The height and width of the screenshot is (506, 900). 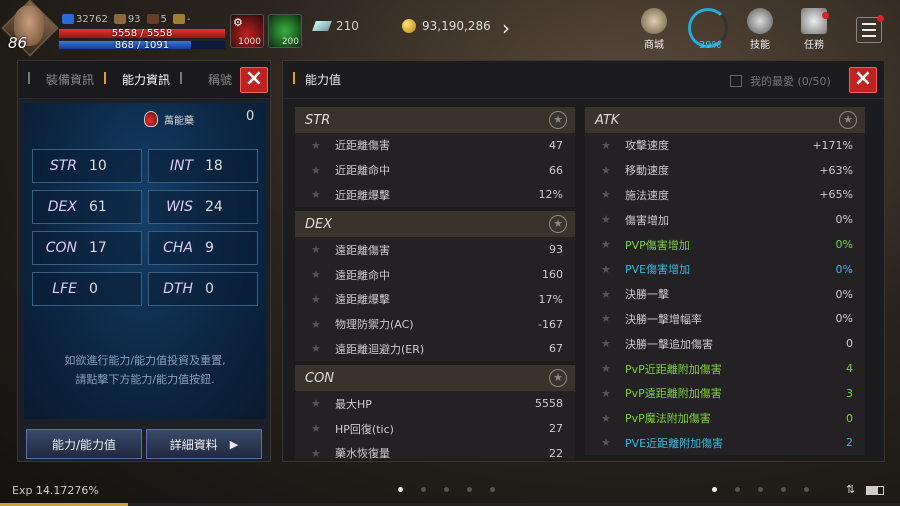 I want to click on favorite-checkbox, so click(x=736, y=81).